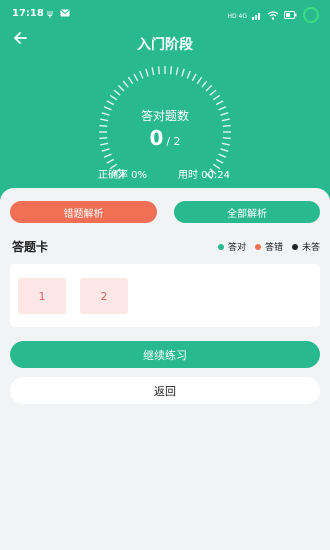  Describe the element at coordinates (257, 17) in the screenshot. I see `signal-icon` at that location.